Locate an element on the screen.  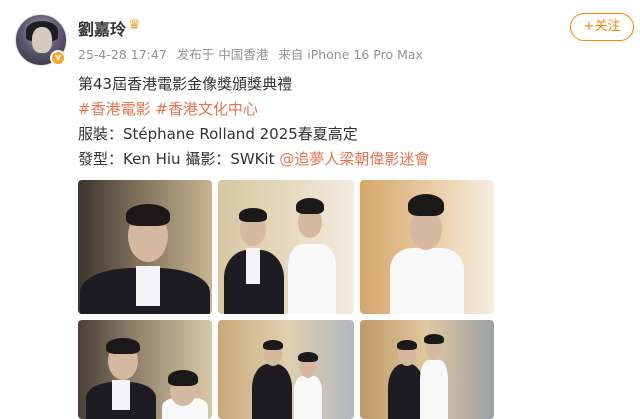
post-location: 发布于 中国香港 is located at coordinates (222, 54).